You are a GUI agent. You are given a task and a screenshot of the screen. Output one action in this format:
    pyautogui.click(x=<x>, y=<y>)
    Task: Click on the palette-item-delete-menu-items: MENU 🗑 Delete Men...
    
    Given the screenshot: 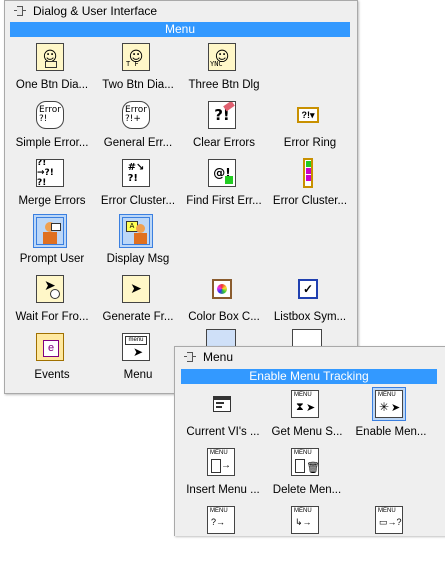 What is the action you would take?
    pyautogui.click(x=307, y=475)
    